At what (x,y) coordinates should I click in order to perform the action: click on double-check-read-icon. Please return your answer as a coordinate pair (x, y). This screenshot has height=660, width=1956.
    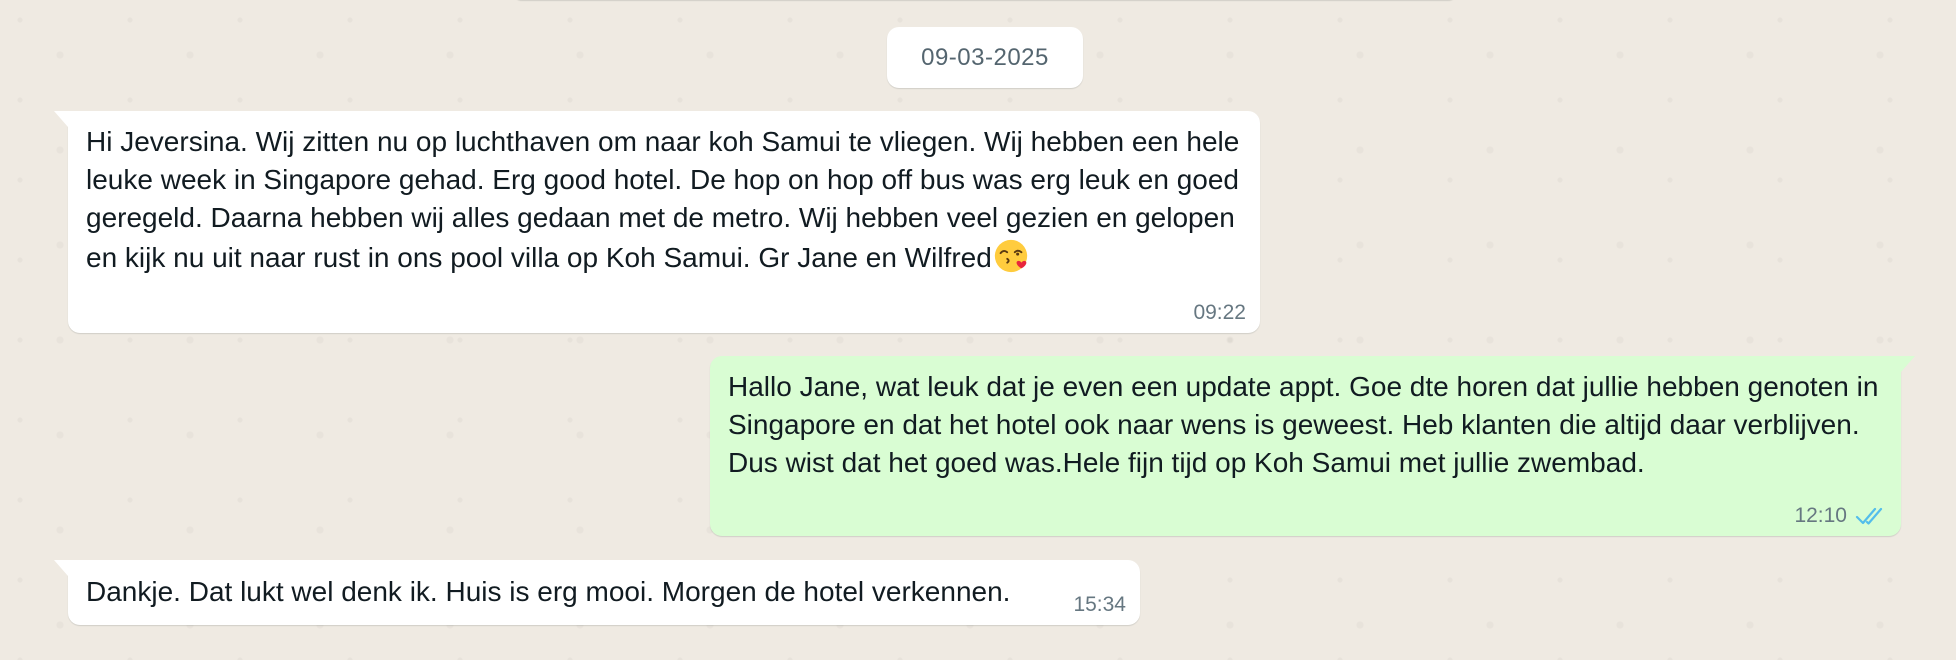
    Looking at the image, I should click on (1869, 516).